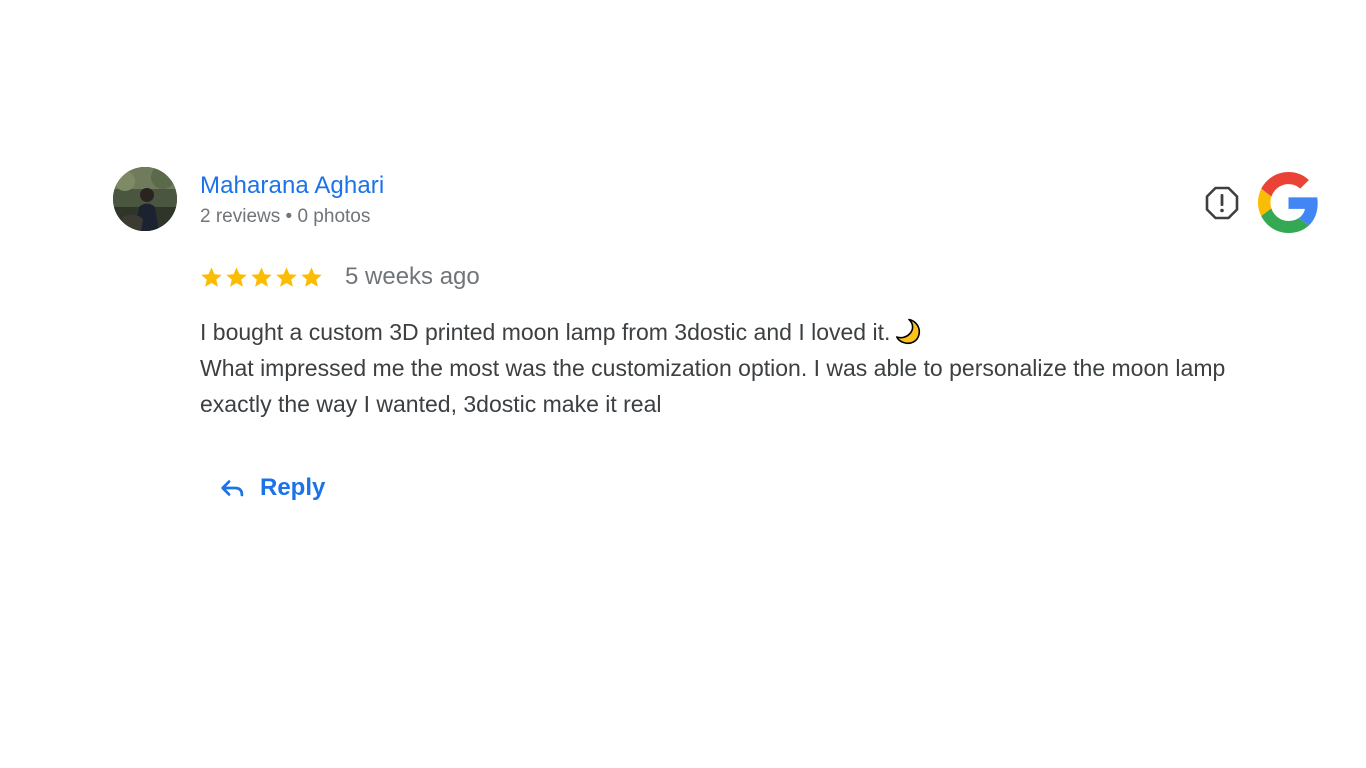 Image resolution: width=1366 pixels, height=768 pixels. I want to click on reply-button: Reply, so click(271, 488).